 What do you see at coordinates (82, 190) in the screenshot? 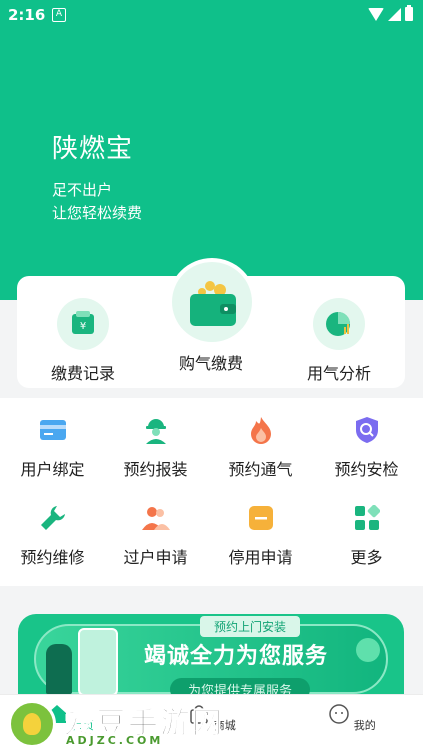
I see `hero-line-1: 足不出户` at bounding box center [82, 190].